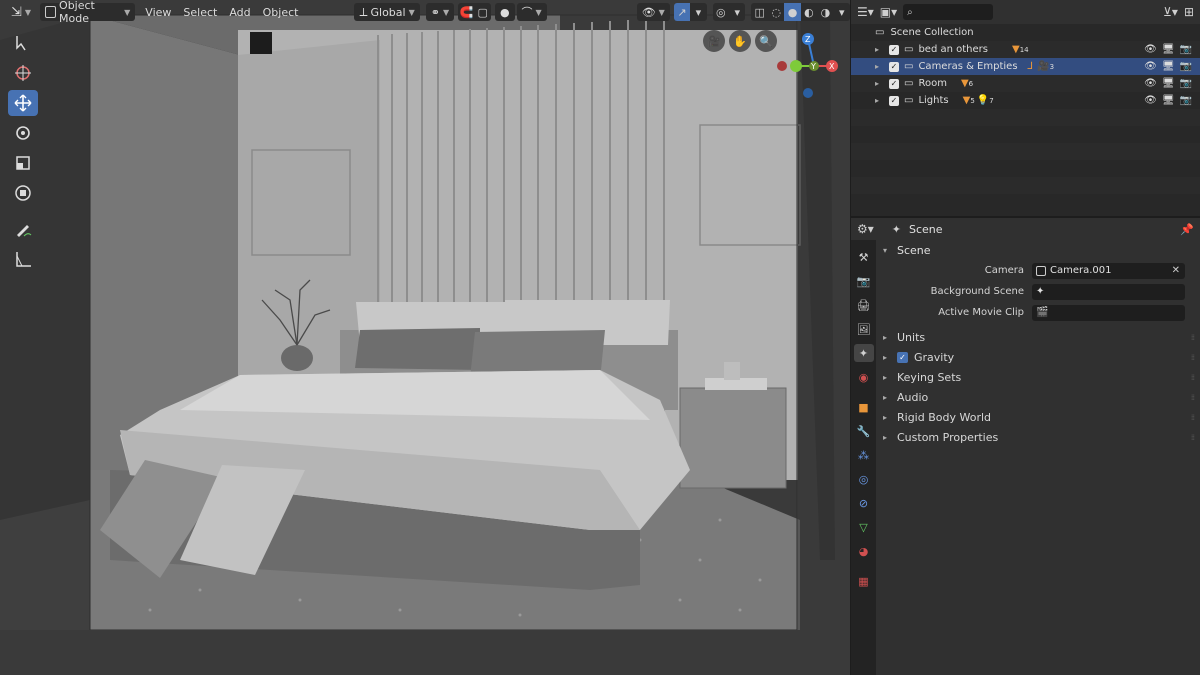  Describe the element at coordinates (1025, 32) in the screenshot. I see `scene-collection-row: ▭ Scene Collection` at that location.